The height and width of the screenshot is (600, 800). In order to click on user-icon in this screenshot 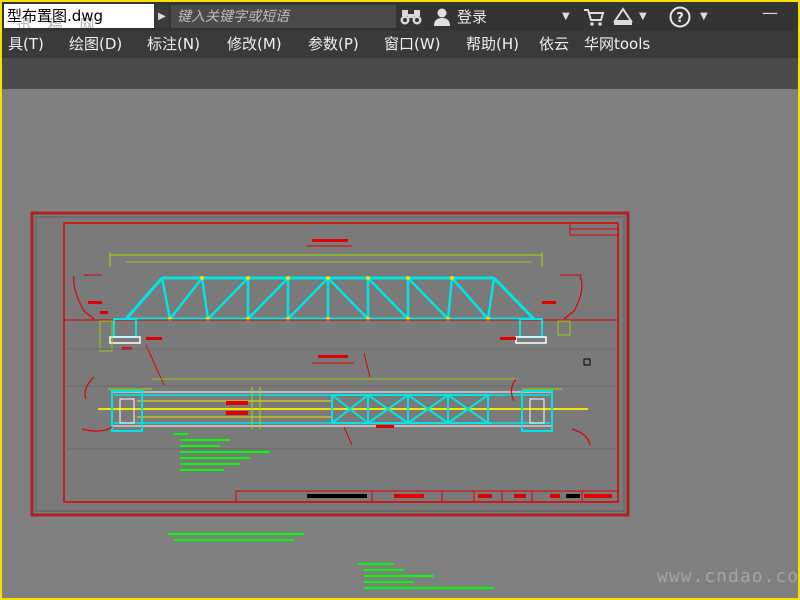, I will do `click(442, 17)`.